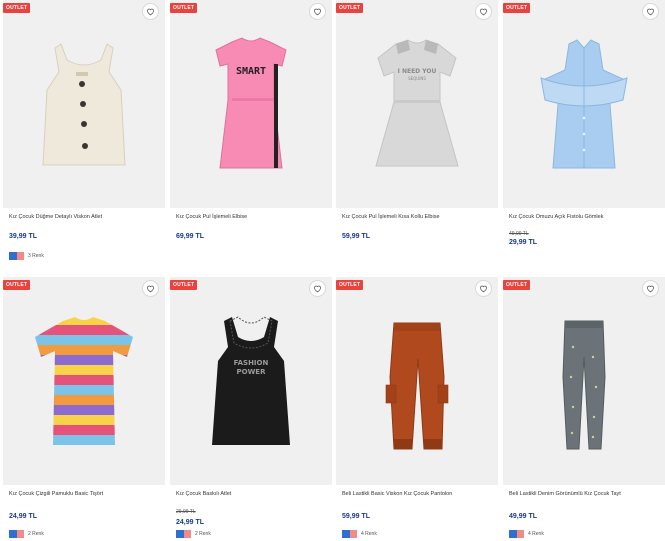 Image resolution: width=665 pixels, height=541 pixels. What do you see at coordinates (190, 236) in the screenshot?
I see `product-price: 69,99 TL` at bounding box center [190, 236].